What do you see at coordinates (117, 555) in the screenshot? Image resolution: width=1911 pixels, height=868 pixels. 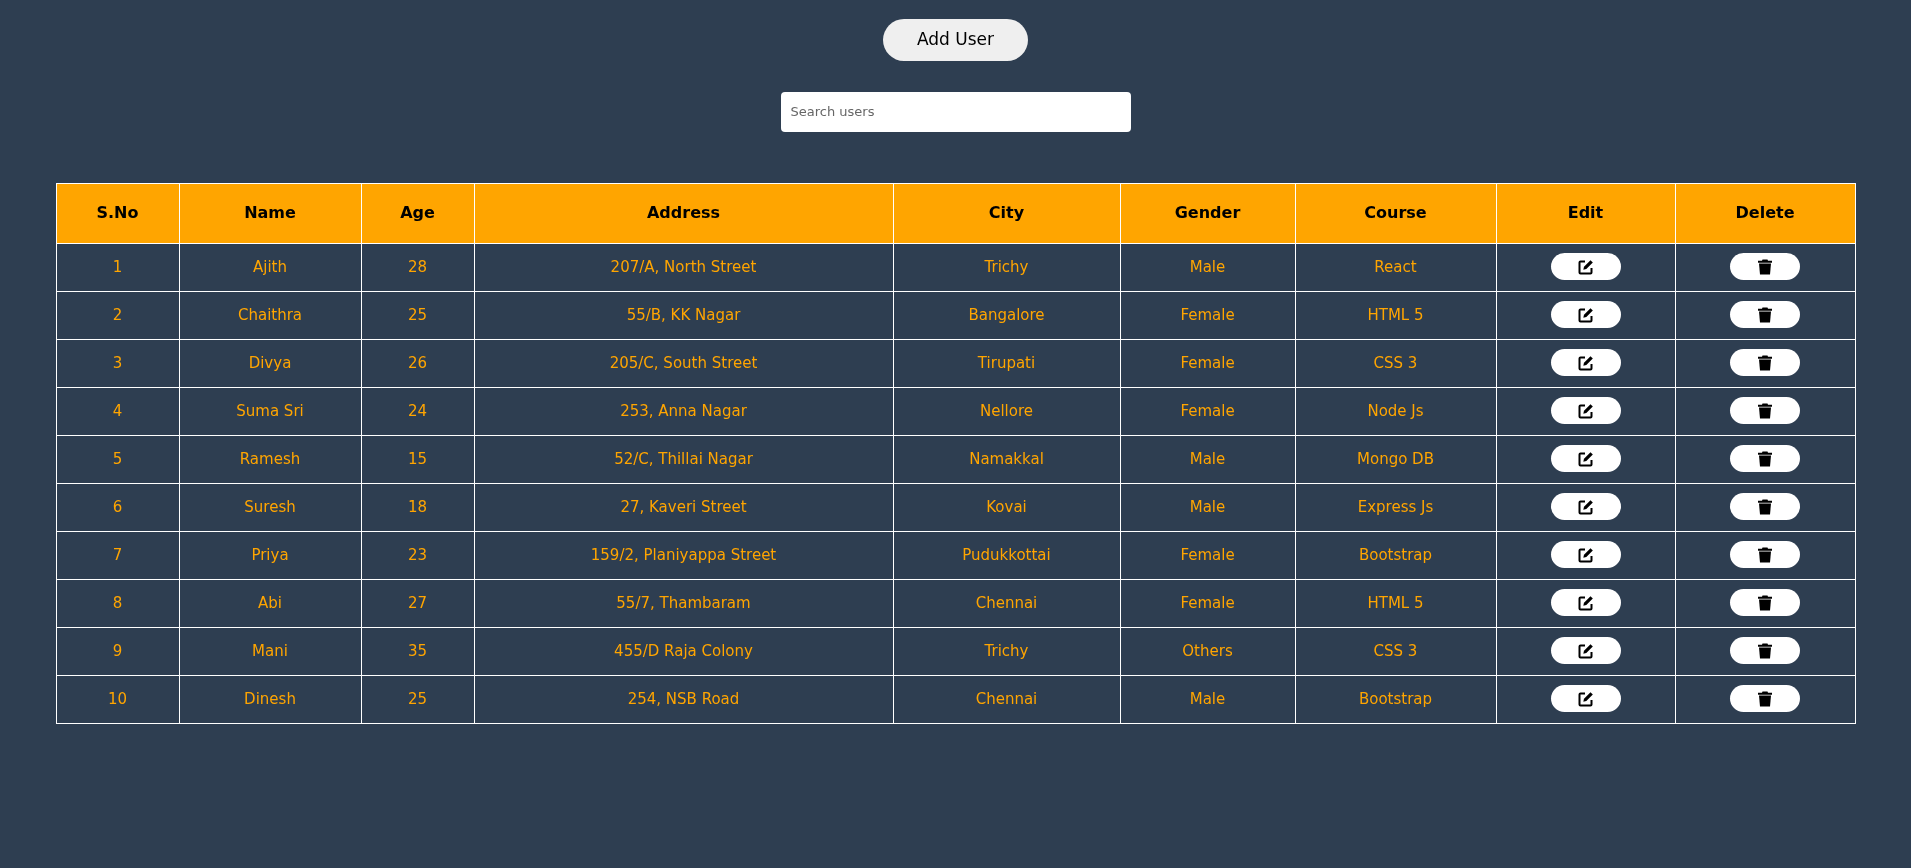 I see `table-cell: 7` at bounding box center [117, 555].